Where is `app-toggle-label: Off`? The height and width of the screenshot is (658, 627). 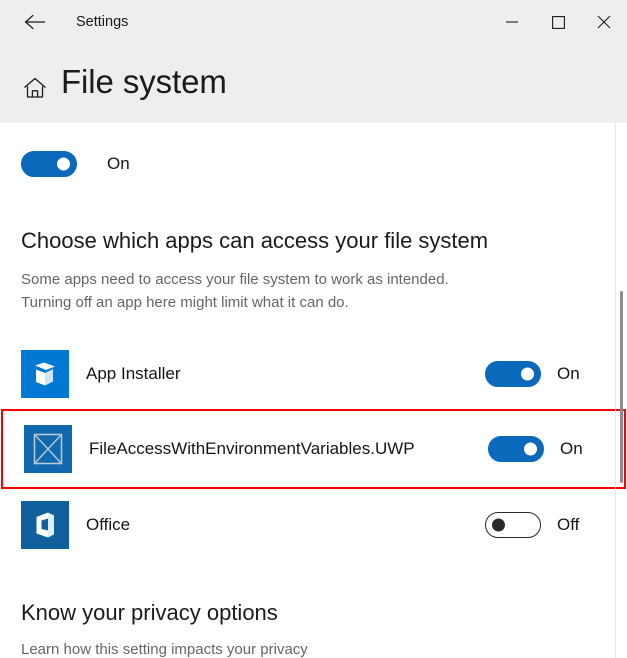 app-toggle-label: Off is located at coordinates (568, 524).